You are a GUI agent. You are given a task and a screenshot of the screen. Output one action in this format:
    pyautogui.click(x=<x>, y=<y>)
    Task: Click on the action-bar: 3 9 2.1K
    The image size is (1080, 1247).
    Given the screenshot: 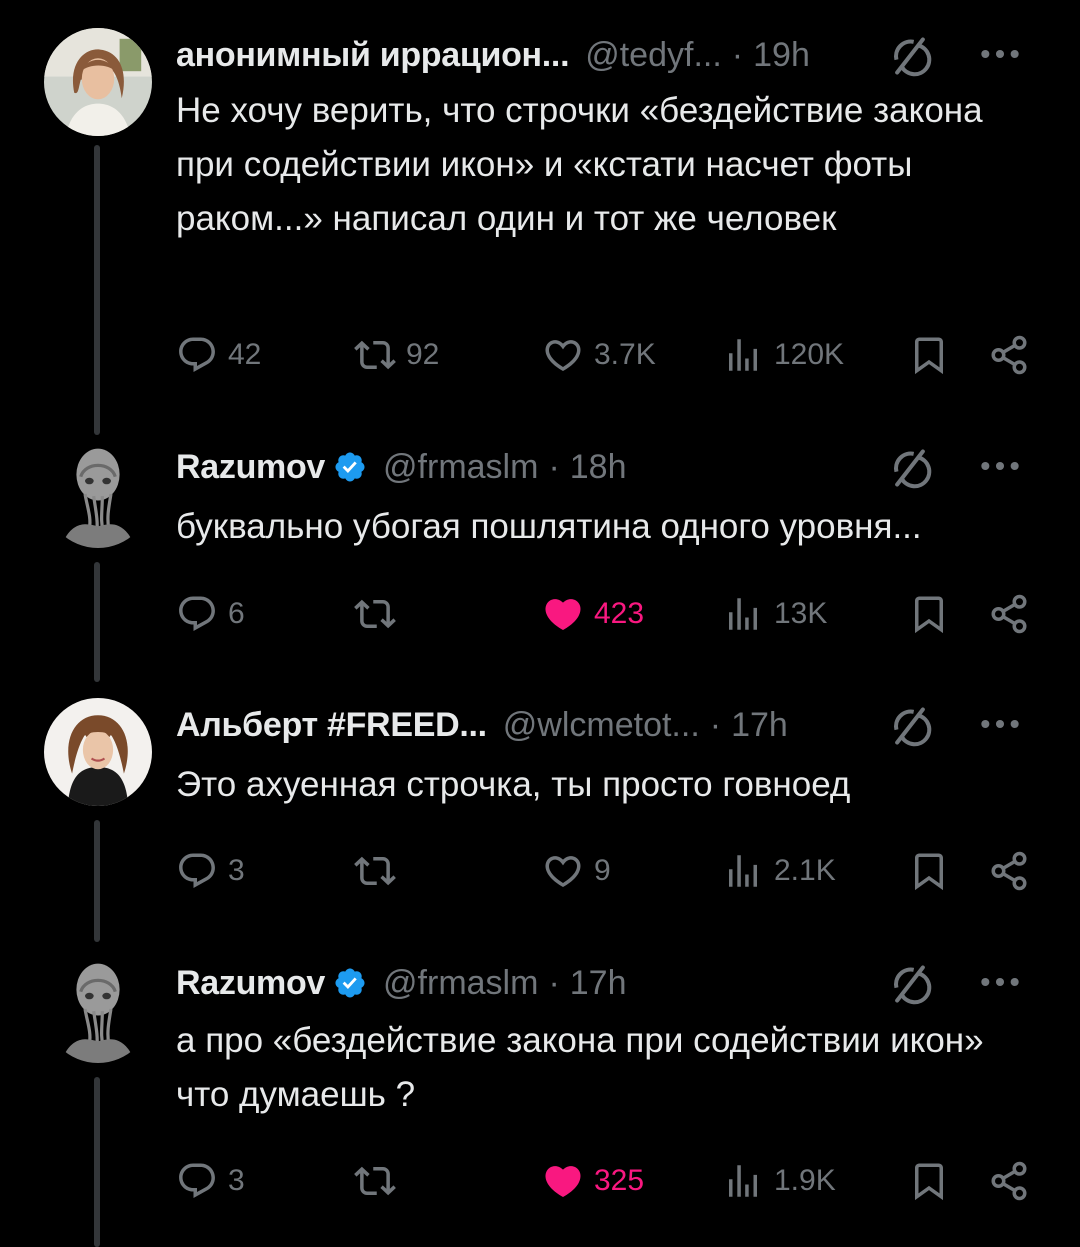 What is the action you would take?
    pyautogui.click(x=608, y=871)
    